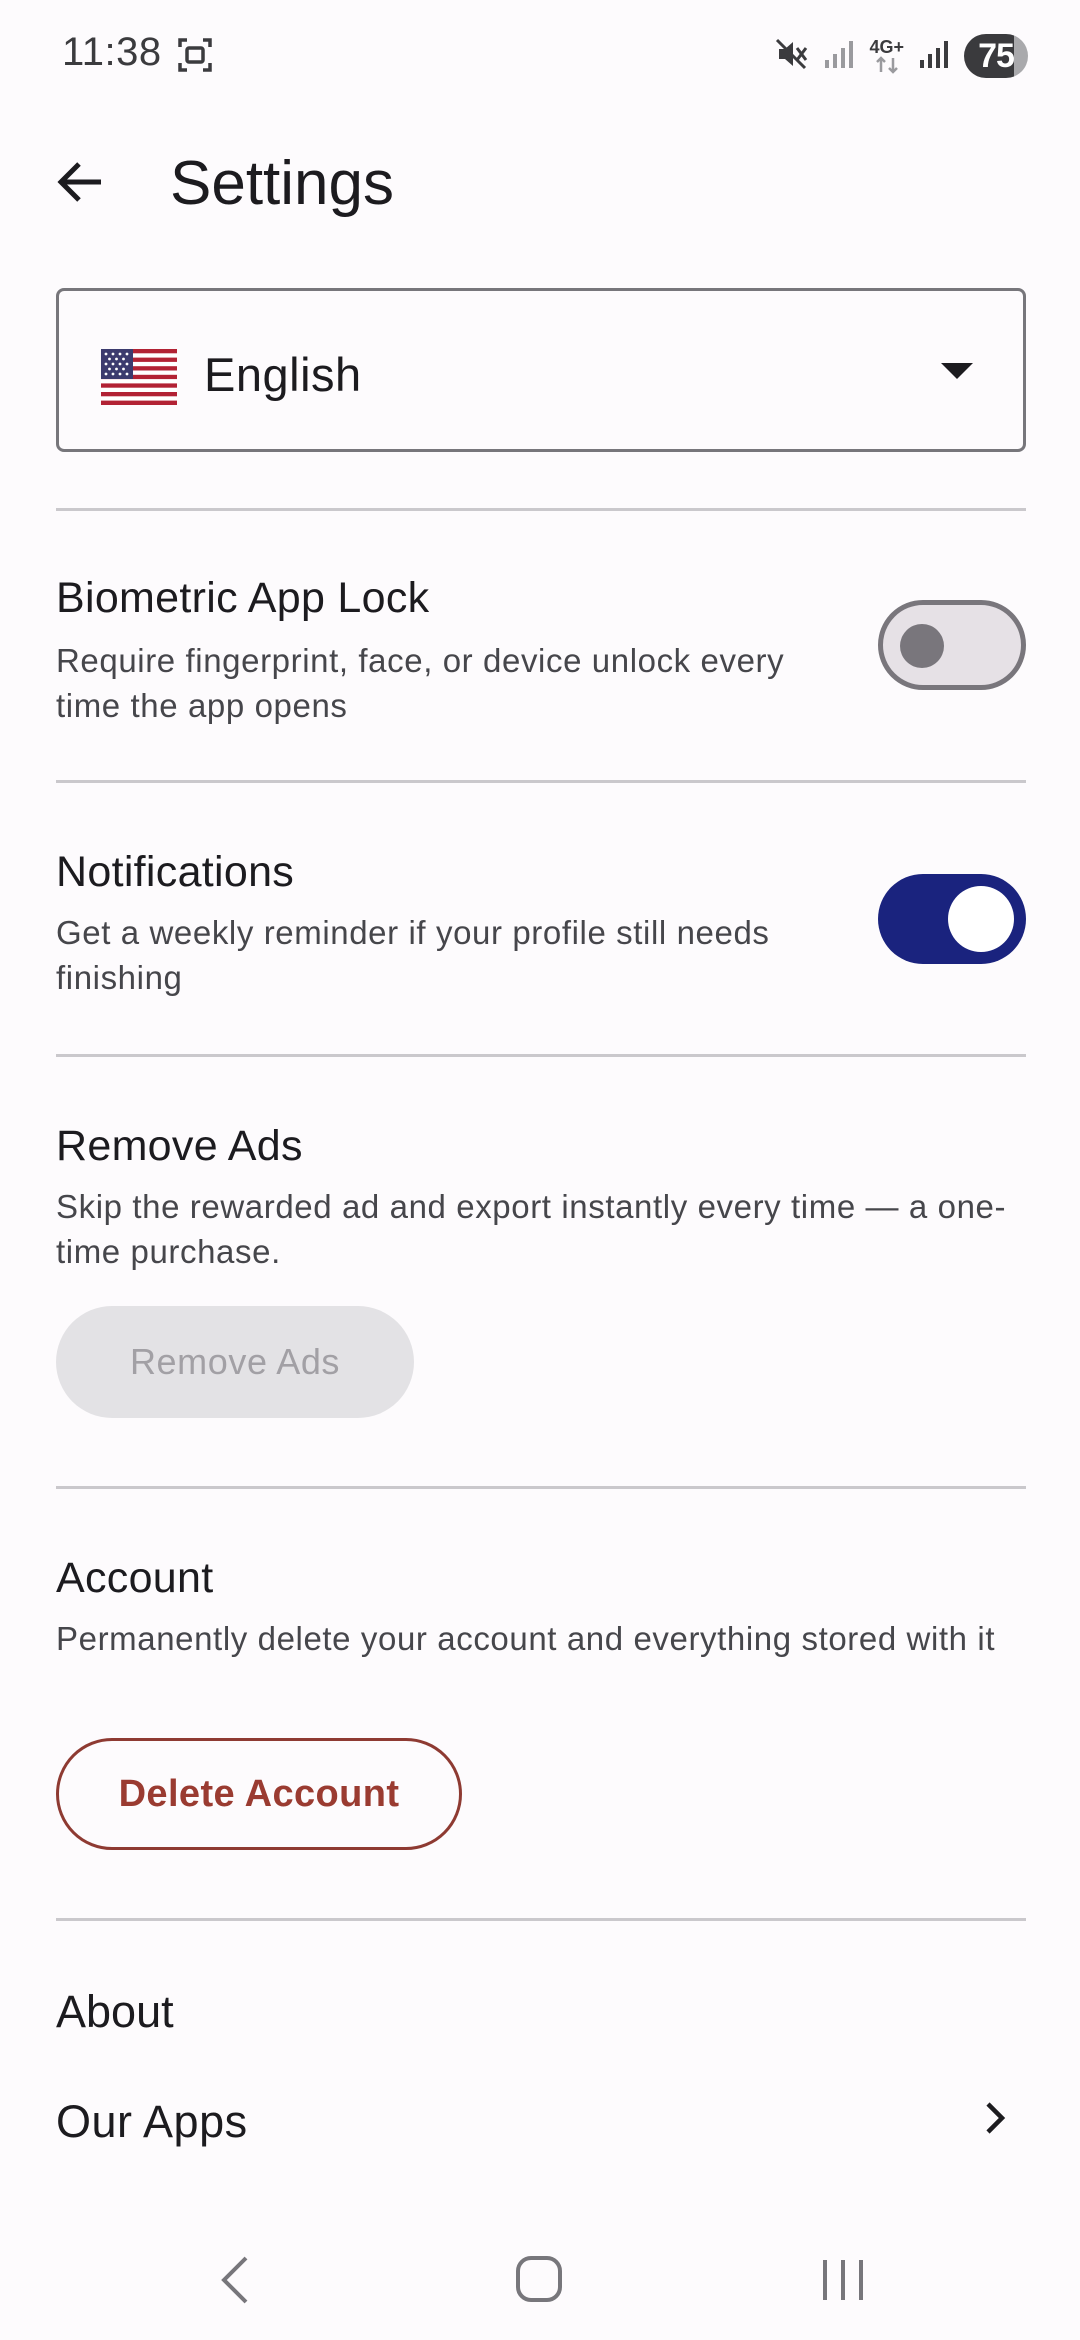 This screenshot has width=1080, height=2340. I want to click on back-button, so click(80, 182).